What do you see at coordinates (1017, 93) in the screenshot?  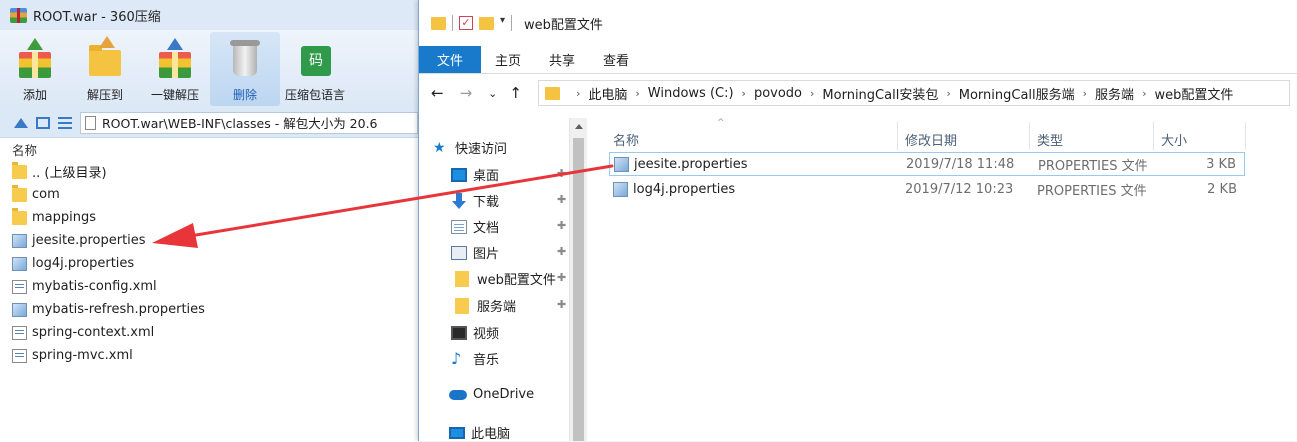 I see `breadcrumb-server-package: MorningCall服务端` at bounding box center [1017, 93].